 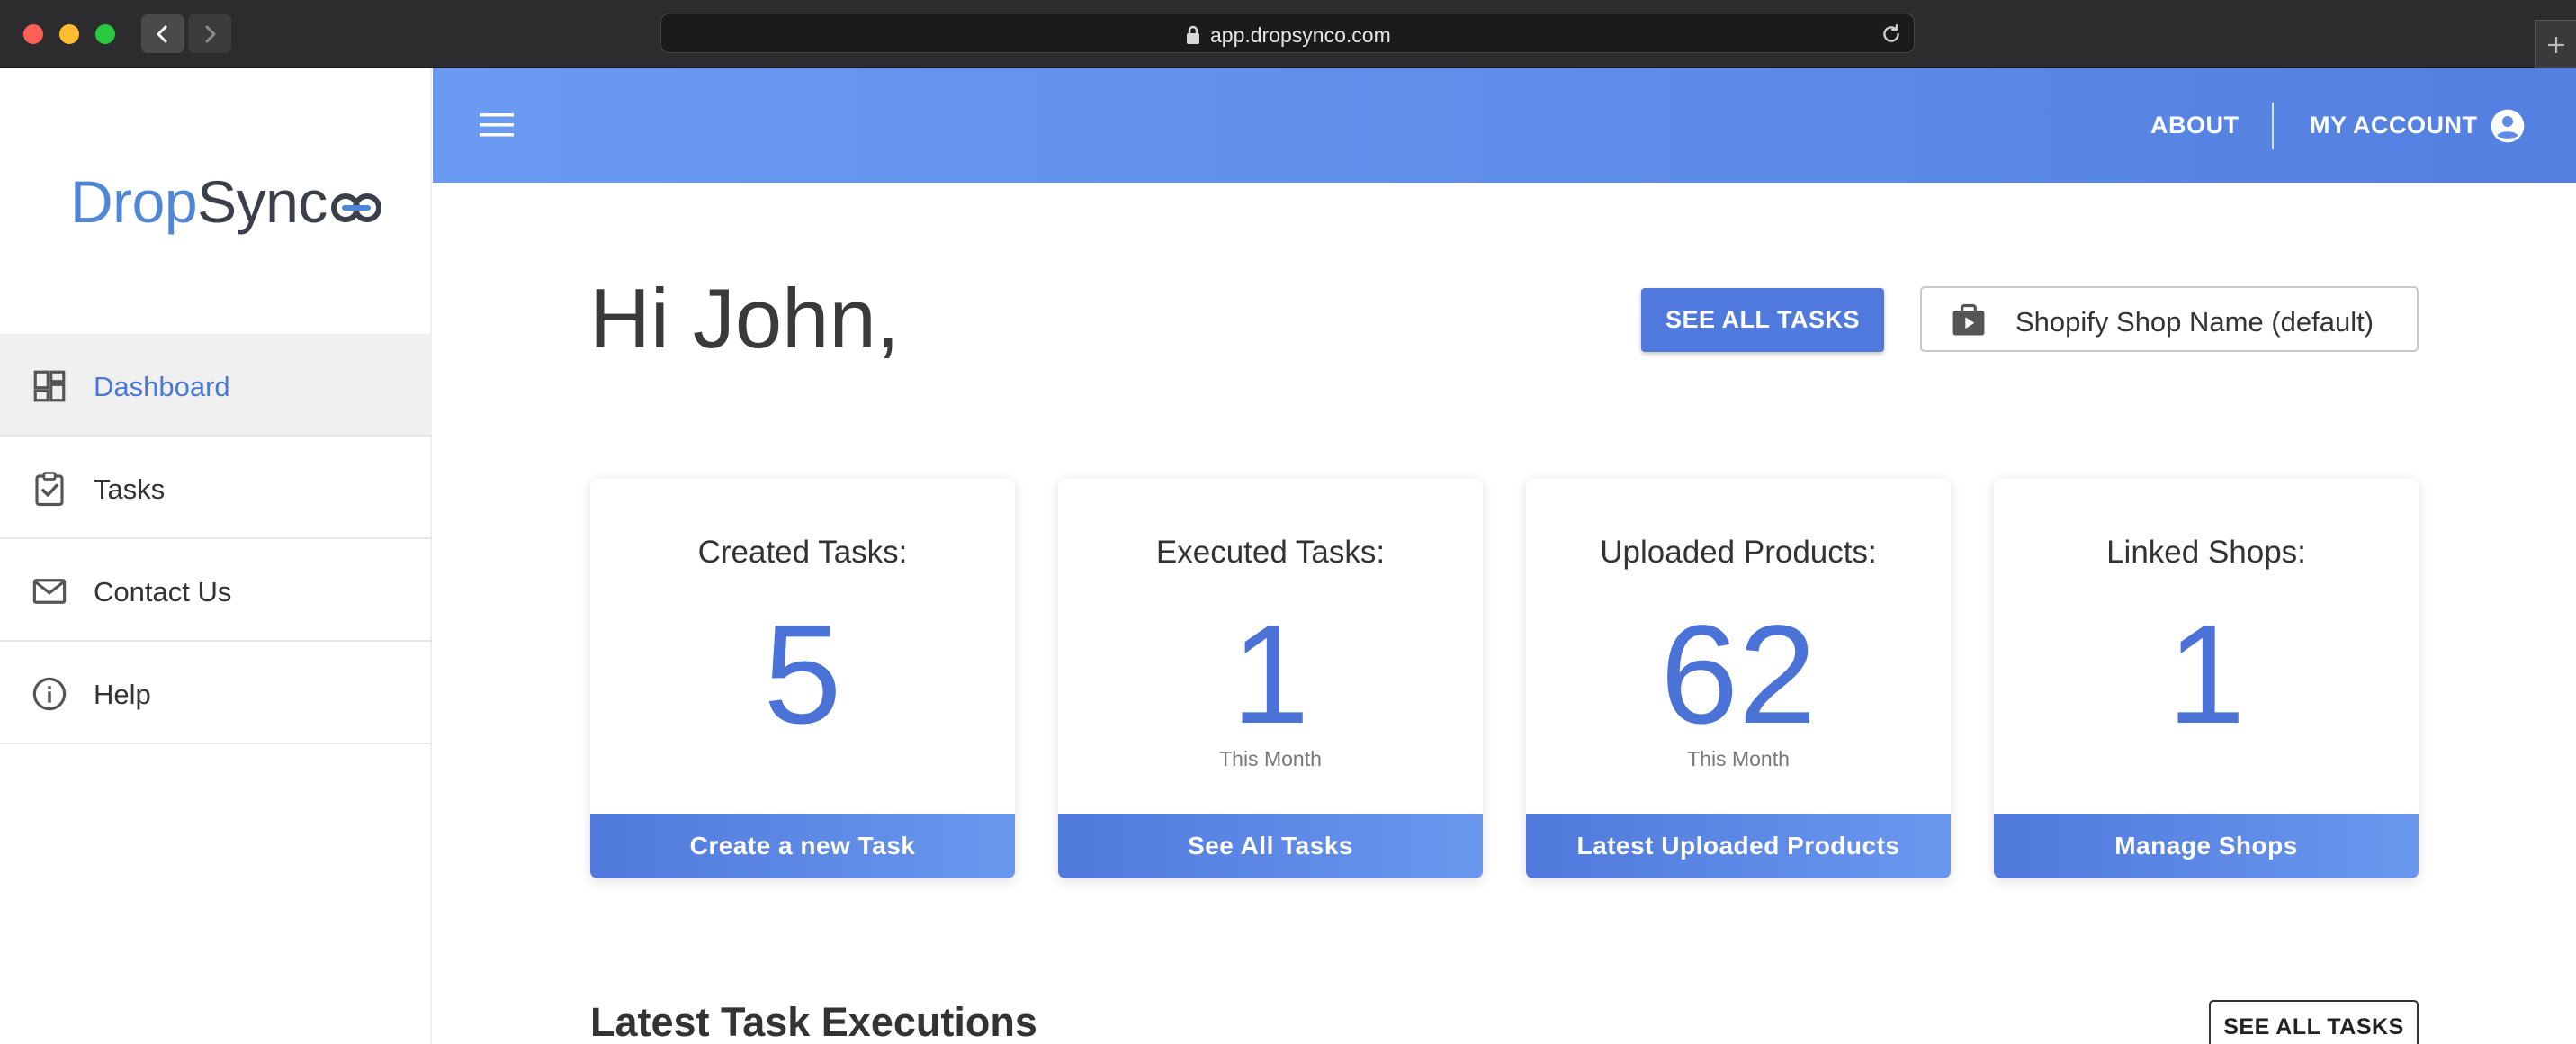 What do you see at coordinates (803, 552) in the screenshot?
I see `card-title: Created Tasks:` at bounding box center [803, 552].